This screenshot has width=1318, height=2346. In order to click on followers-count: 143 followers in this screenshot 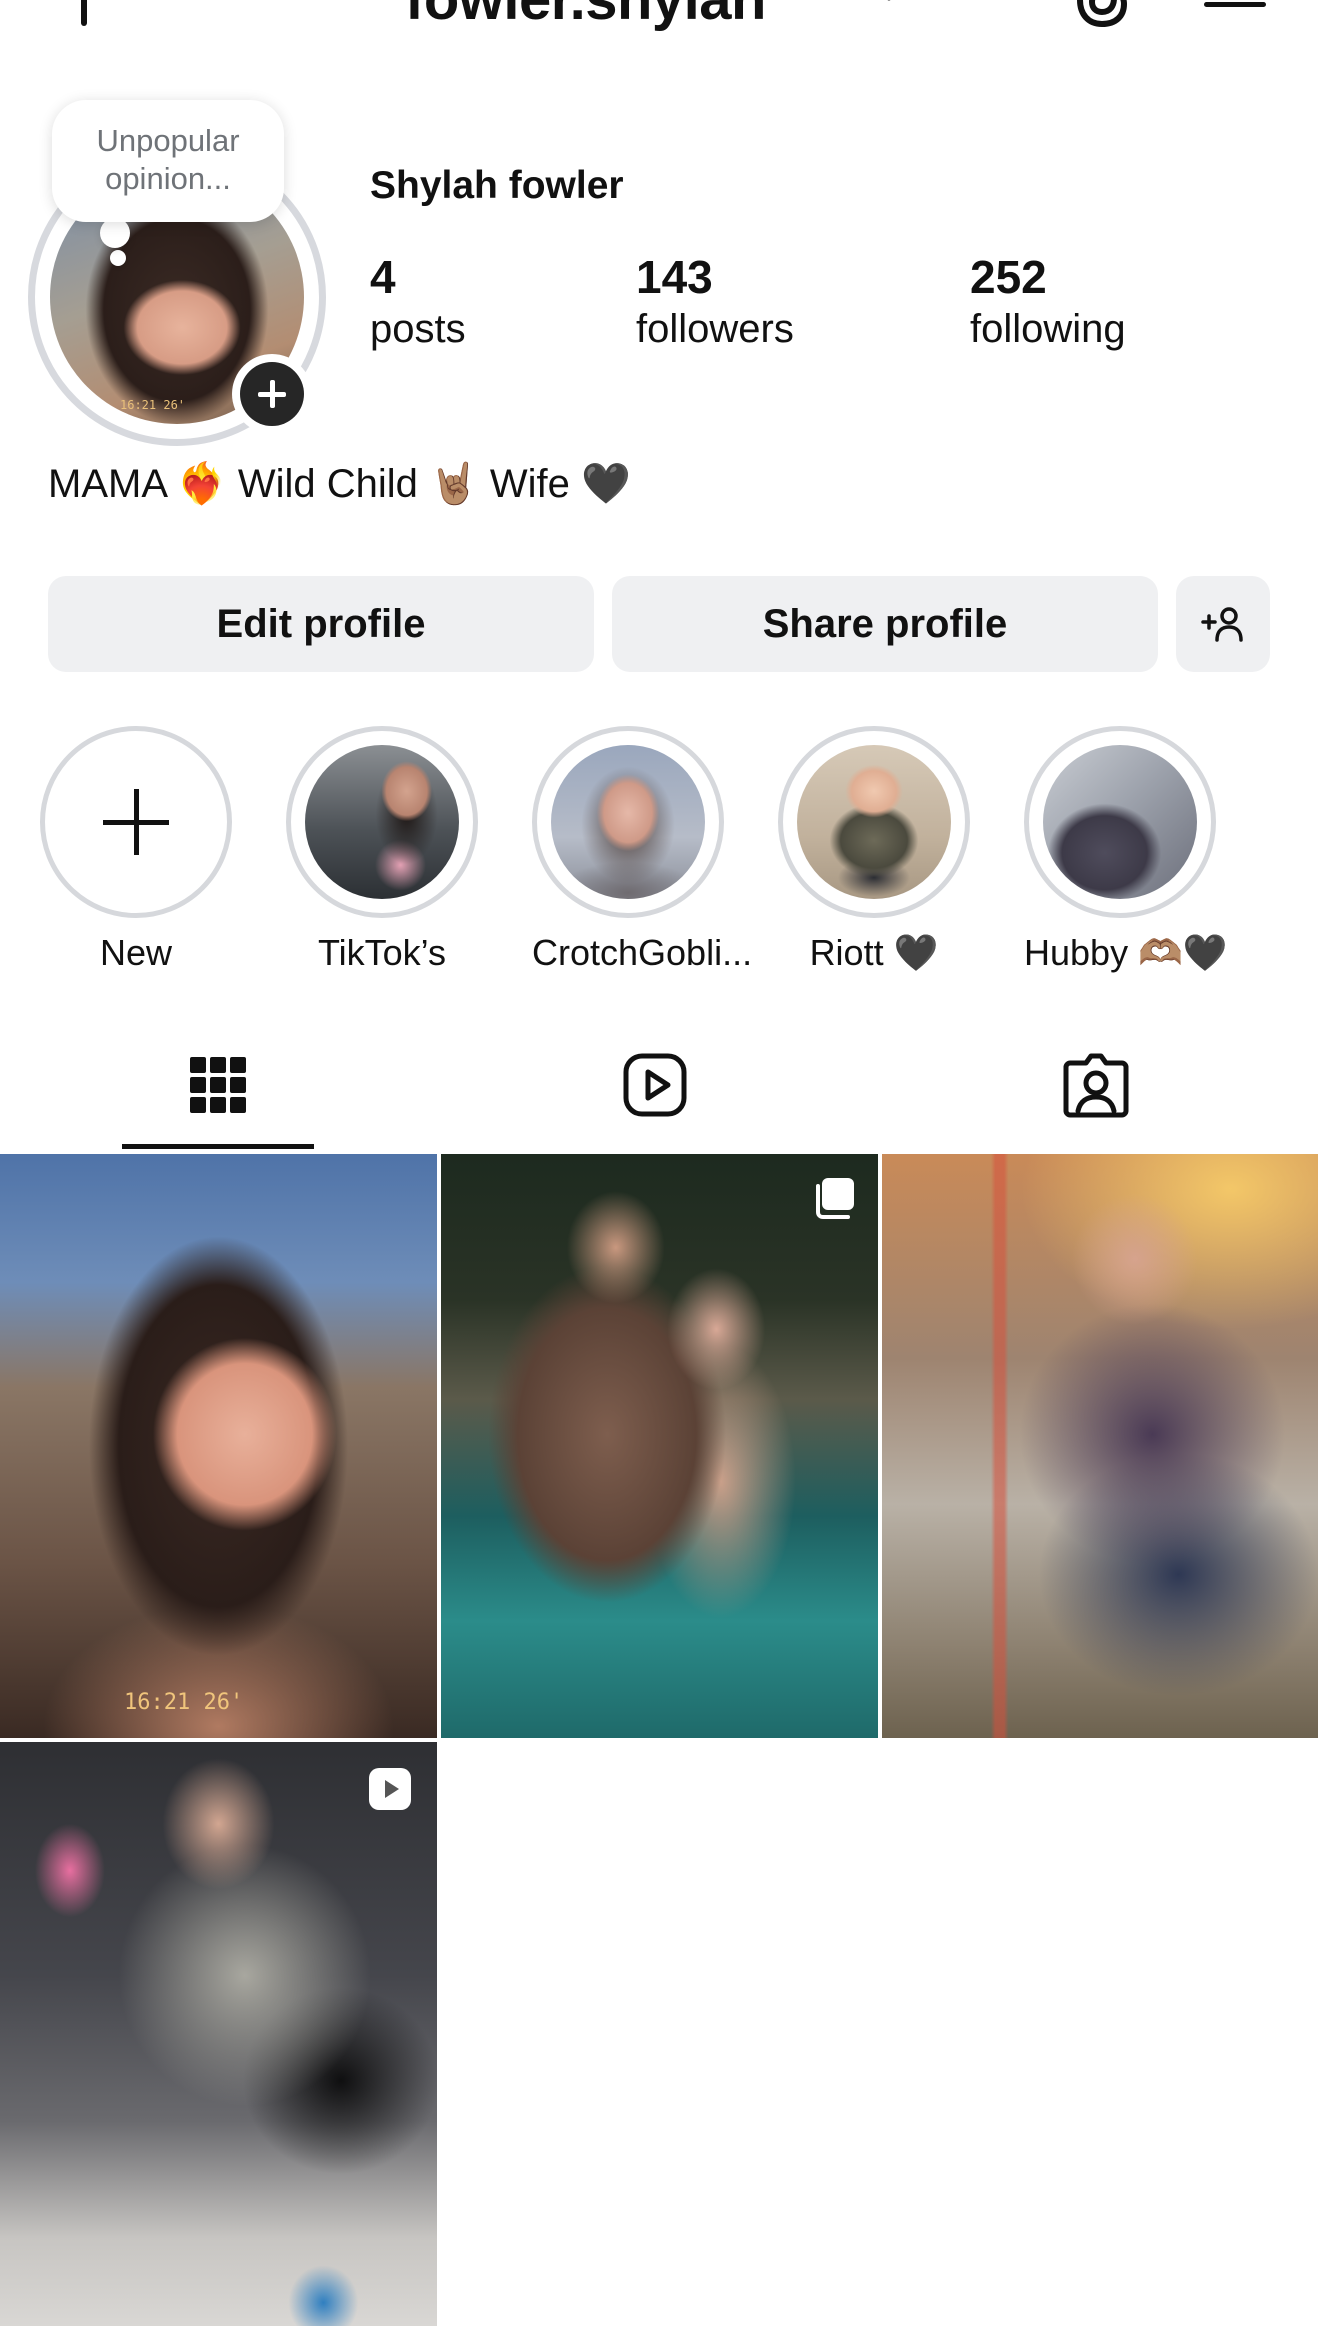, I will do `click(715, 302)`.